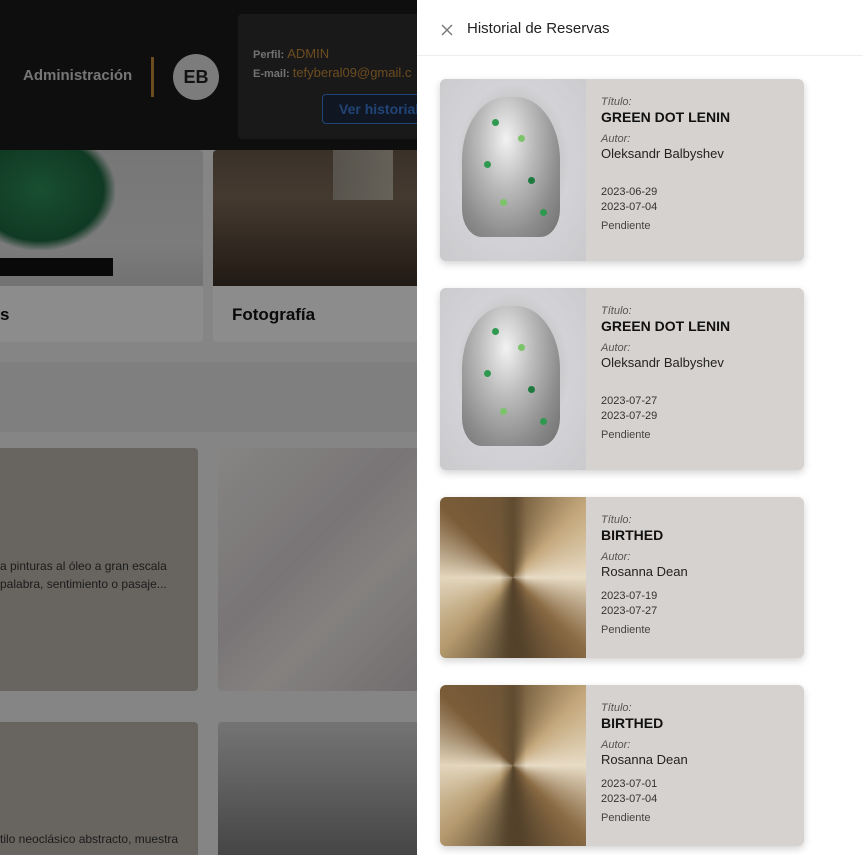  I want to click on end-date: 2023-07-29, so click(629, 416).